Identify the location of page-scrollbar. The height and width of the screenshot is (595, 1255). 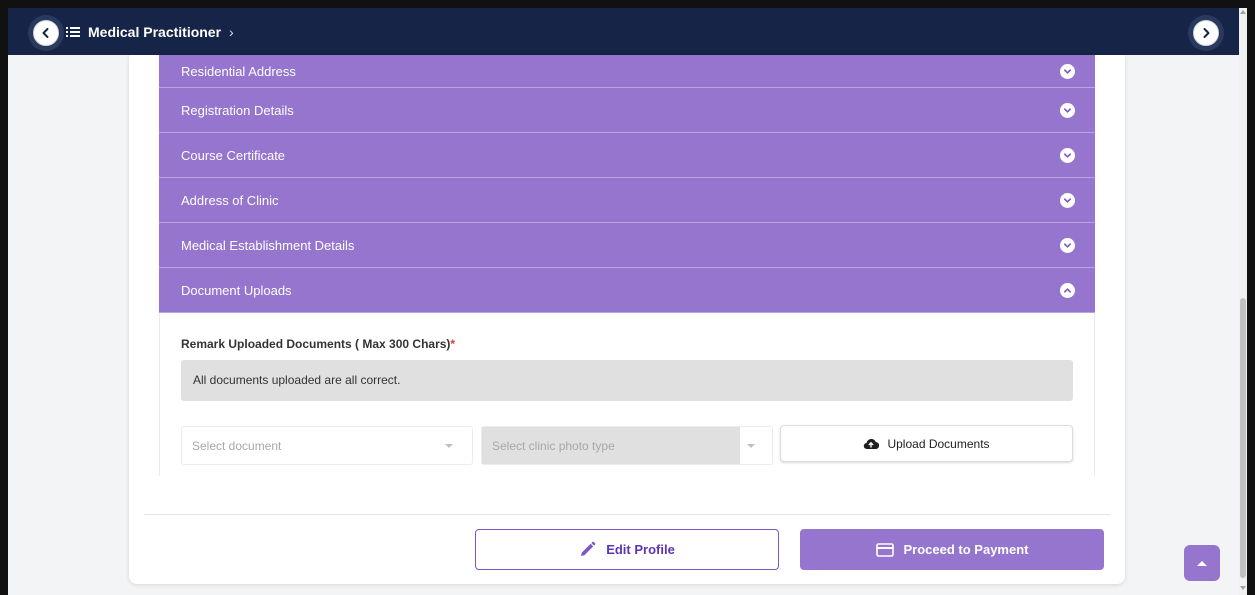
(1243, 301).